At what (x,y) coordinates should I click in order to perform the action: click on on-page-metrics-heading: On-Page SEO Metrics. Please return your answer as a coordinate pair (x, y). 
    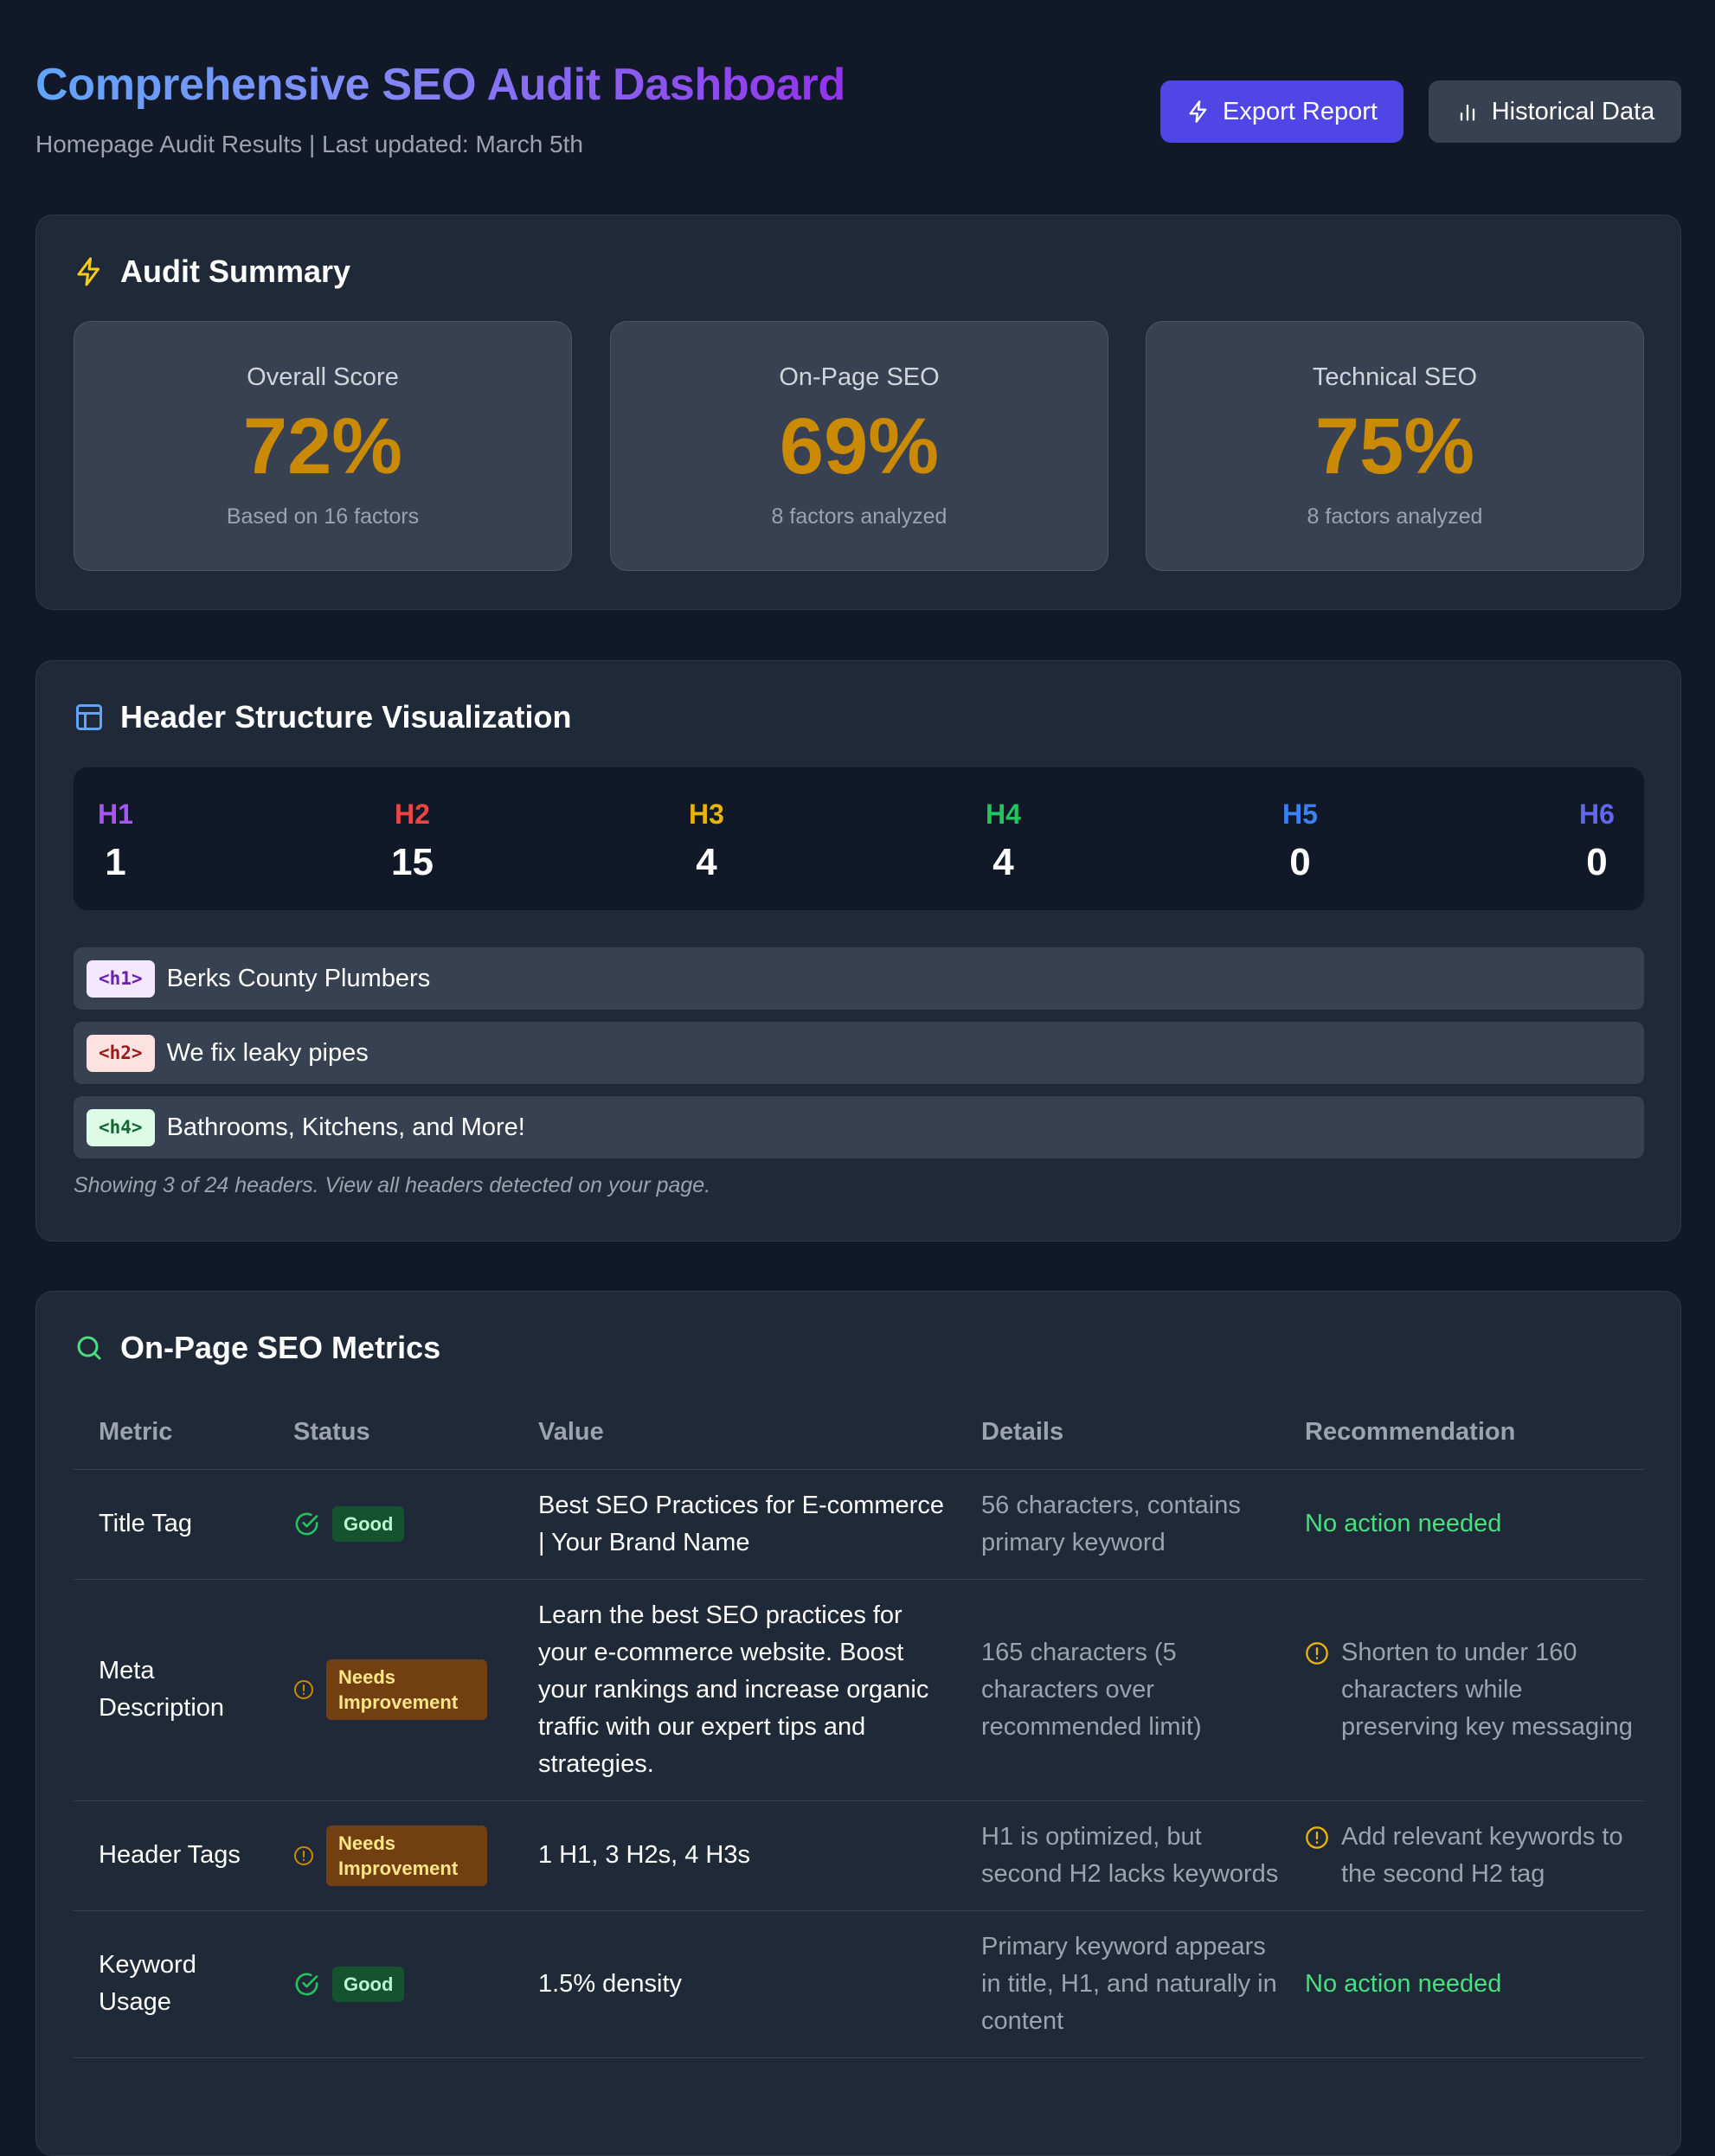
    Looking at the image, I should click on (257, 1348).